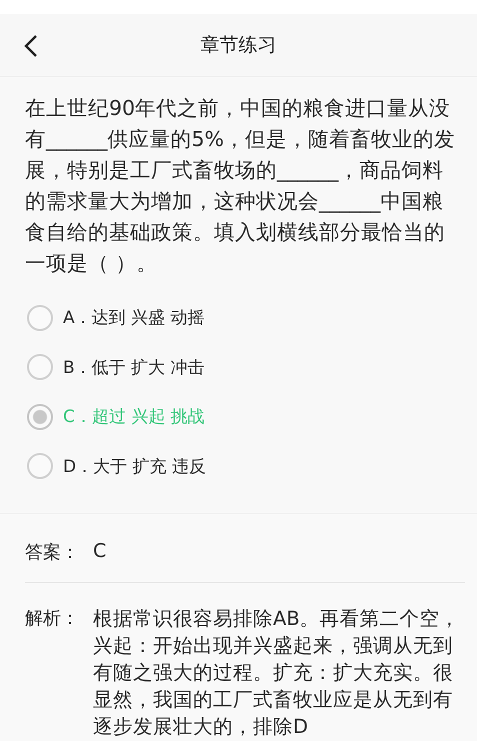  Describe the element at coordinates (99, 552) in the screenshot. I see `answer-value: C` at that location.